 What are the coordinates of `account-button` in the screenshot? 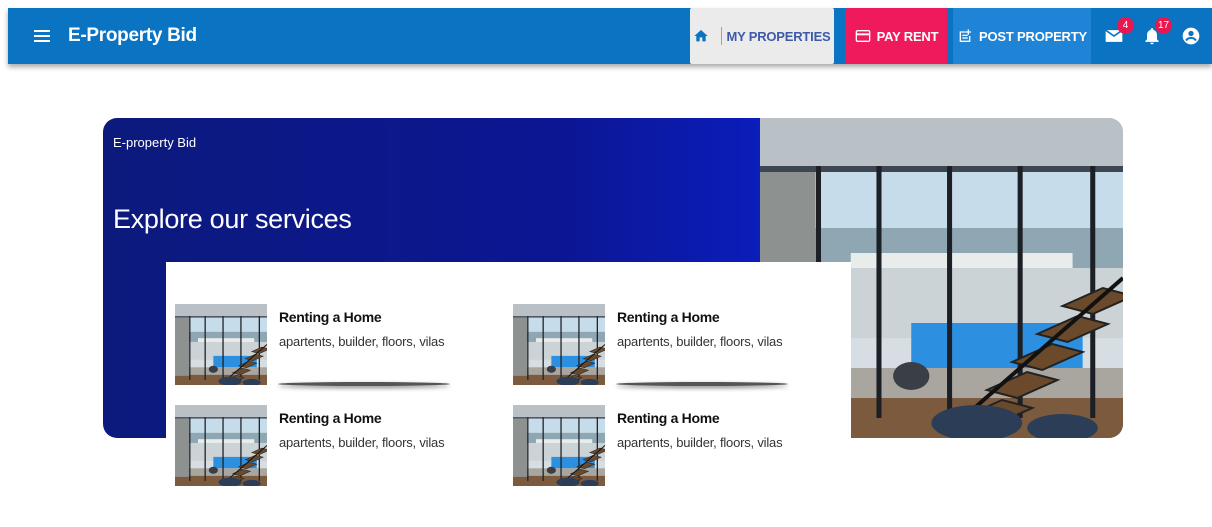 It's located at (1191, 36).